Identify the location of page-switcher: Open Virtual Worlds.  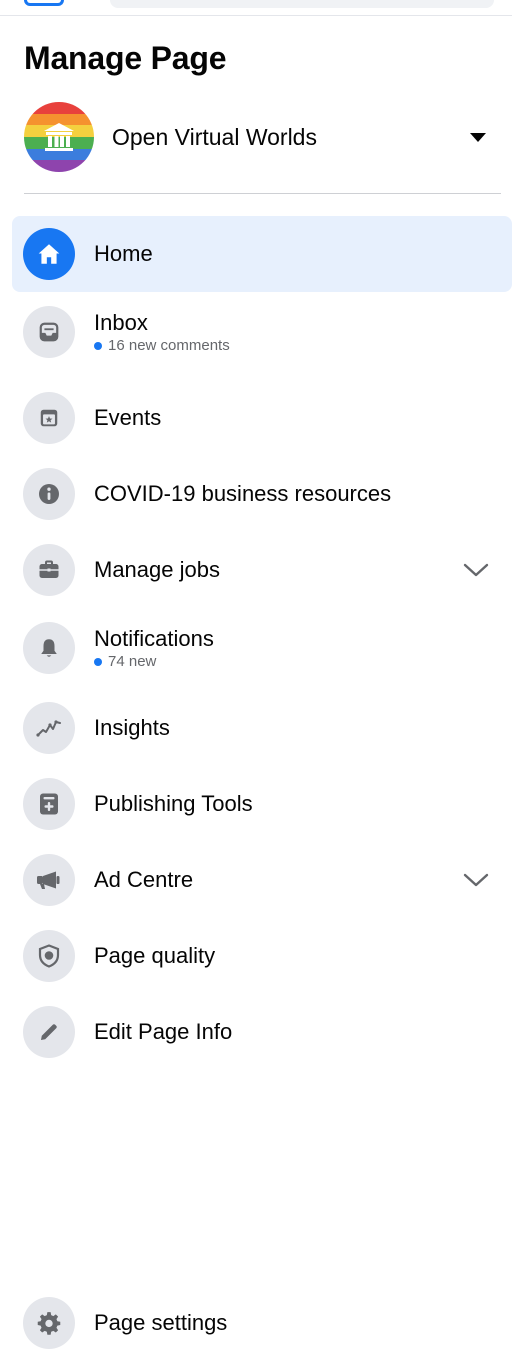
(257, 137).